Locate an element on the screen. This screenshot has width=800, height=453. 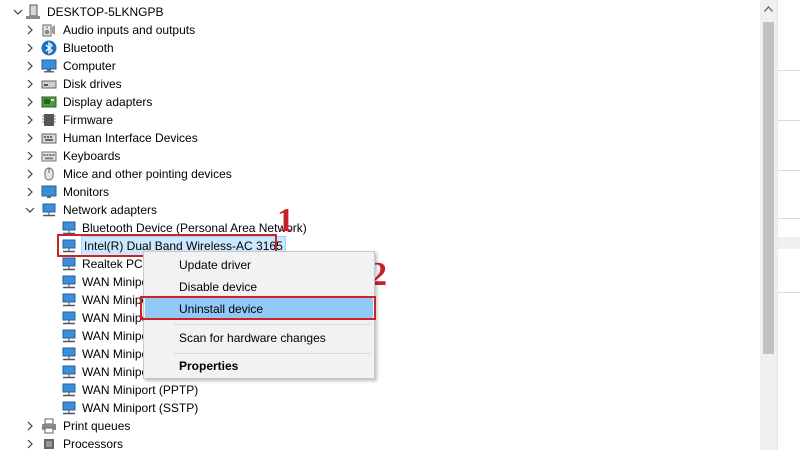
printer-icon is located at coordinates (49, 426).